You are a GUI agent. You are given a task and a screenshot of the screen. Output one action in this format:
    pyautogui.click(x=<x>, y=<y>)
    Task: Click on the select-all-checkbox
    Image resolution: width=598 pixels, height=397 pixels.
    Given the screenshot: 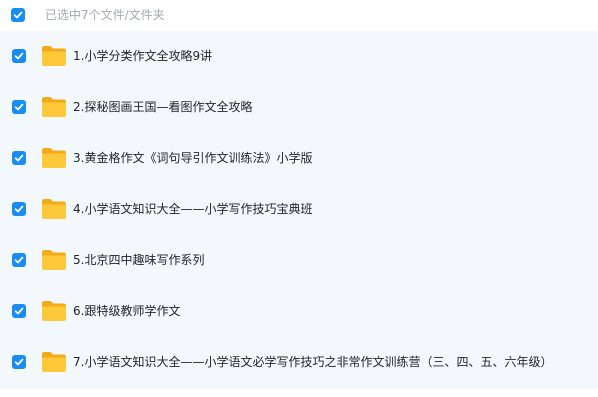 What is the action you would take?
    pyautogui.click(x=18, y=15)
    